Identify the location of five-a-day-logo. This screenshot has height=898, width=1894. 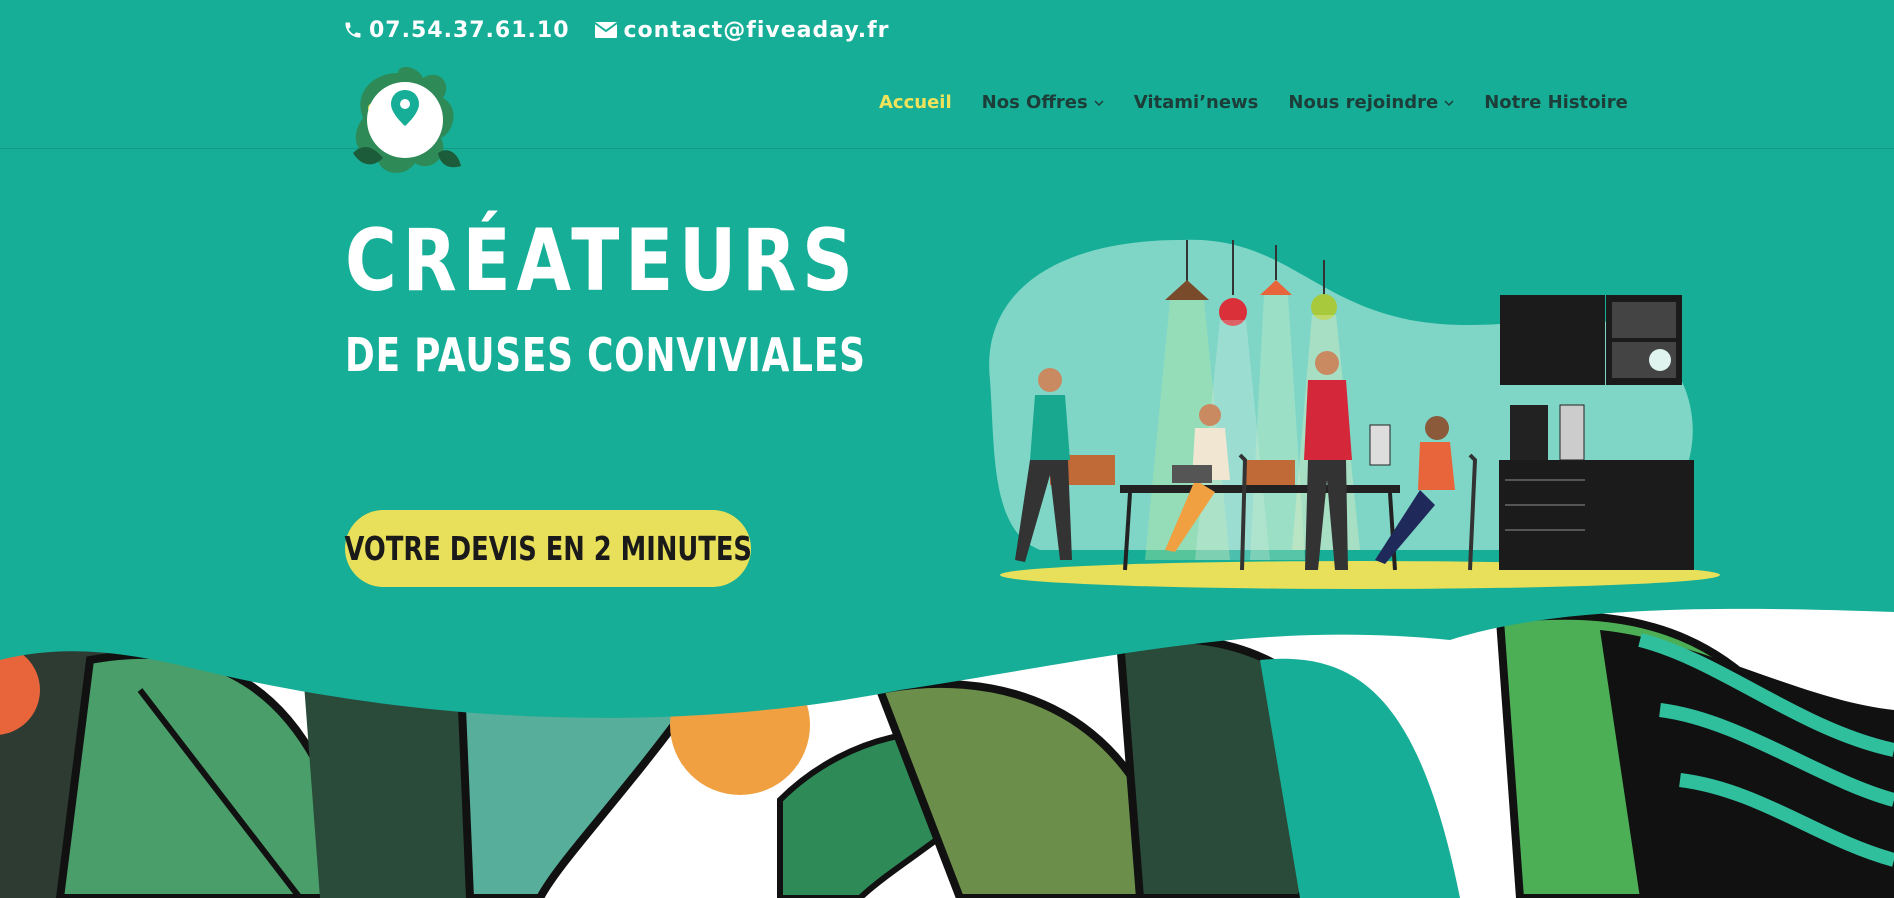
(405, 120).